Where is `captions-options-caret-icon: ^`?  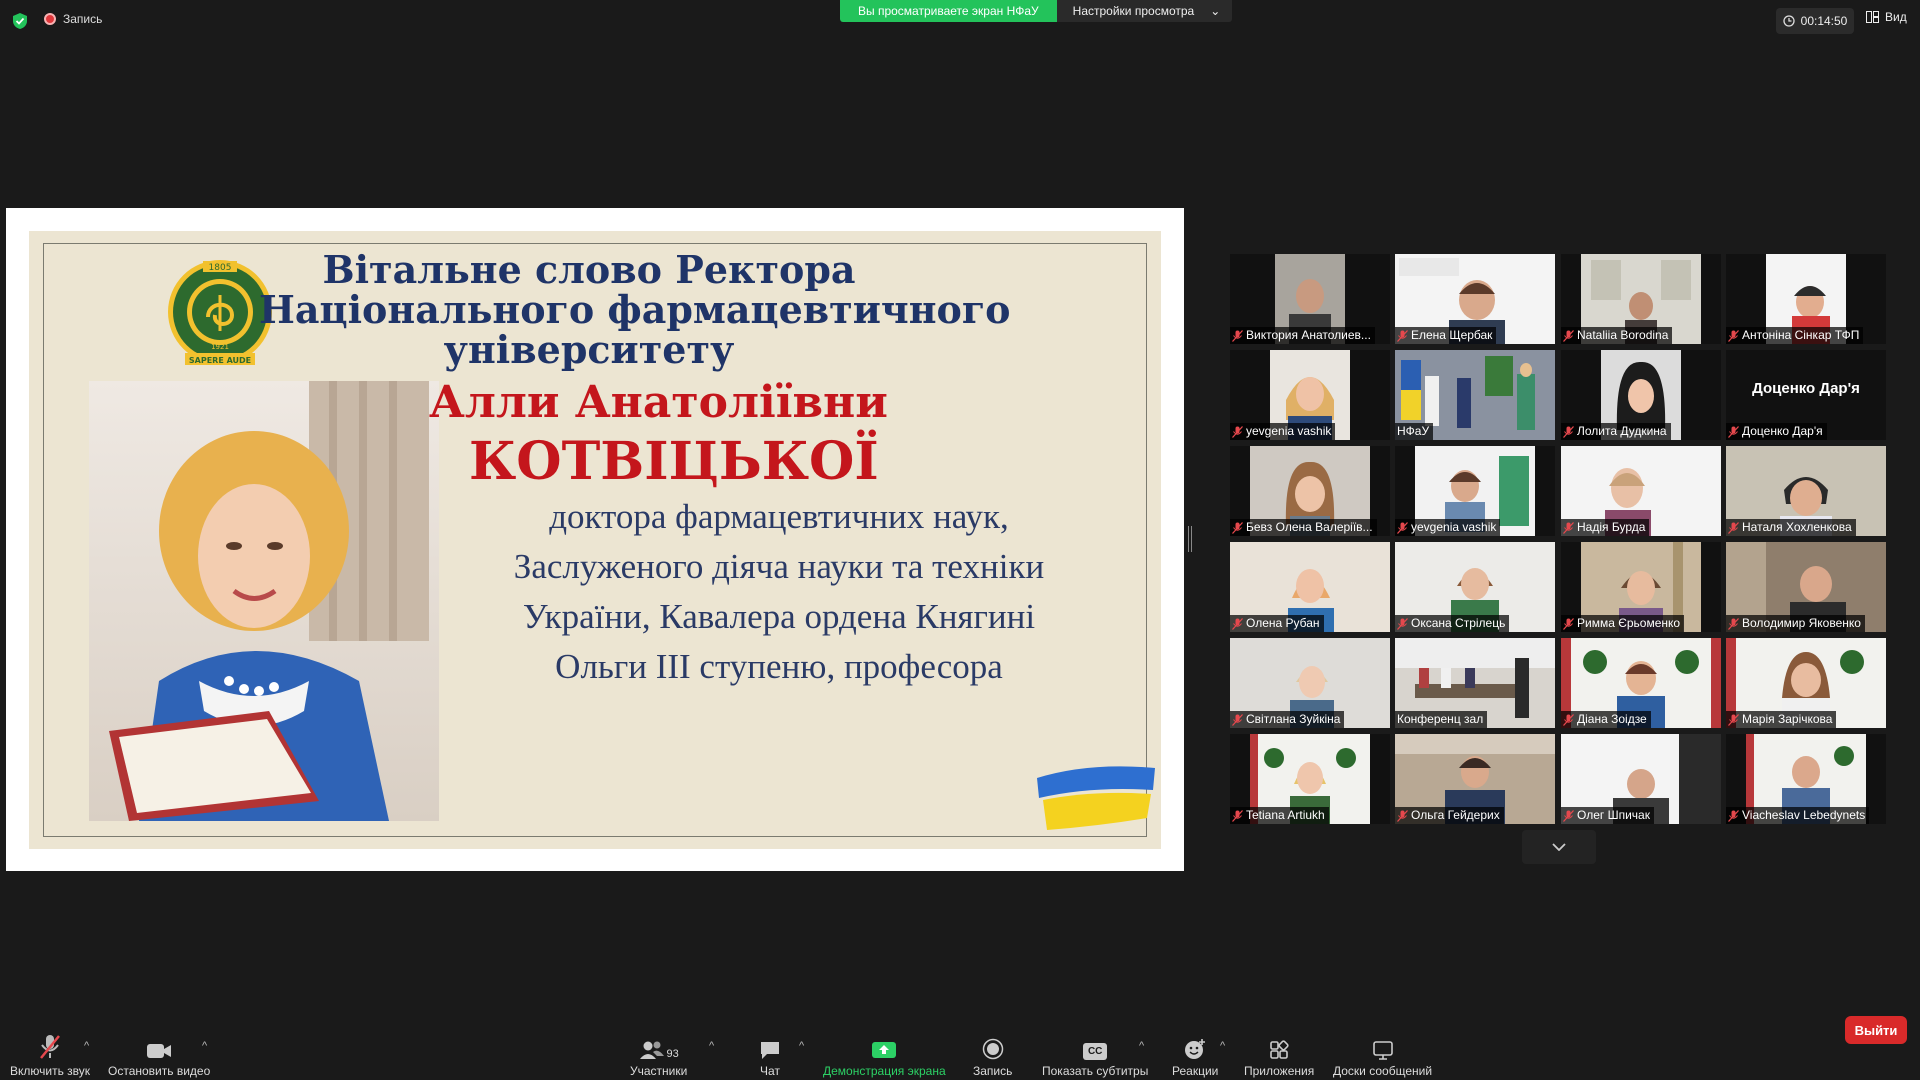
captions-options-caret-icon: ^ is located at coordinates (1141, 1046).